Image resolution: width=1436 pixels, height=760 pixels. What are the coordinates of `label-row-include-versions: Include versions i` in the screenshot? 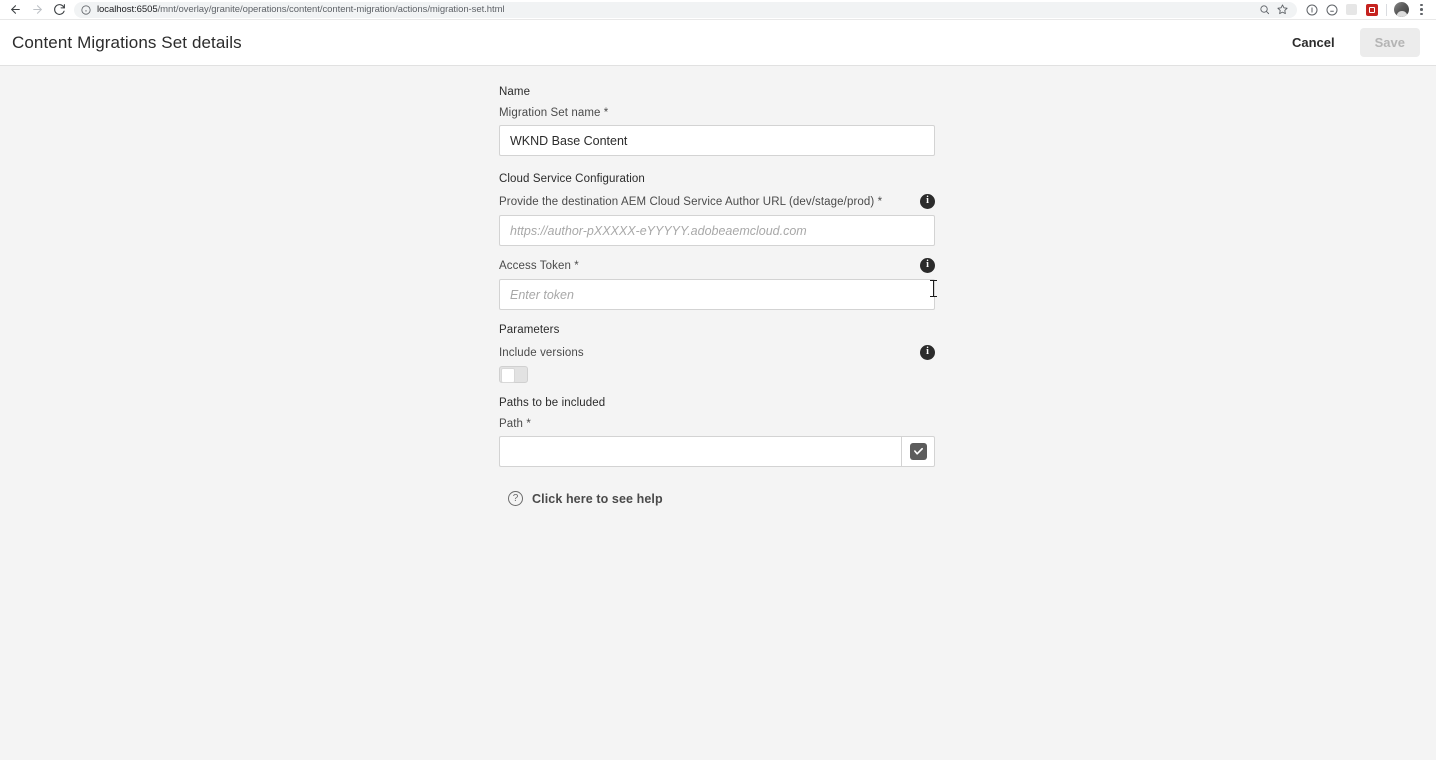 It's located at (717, 352).